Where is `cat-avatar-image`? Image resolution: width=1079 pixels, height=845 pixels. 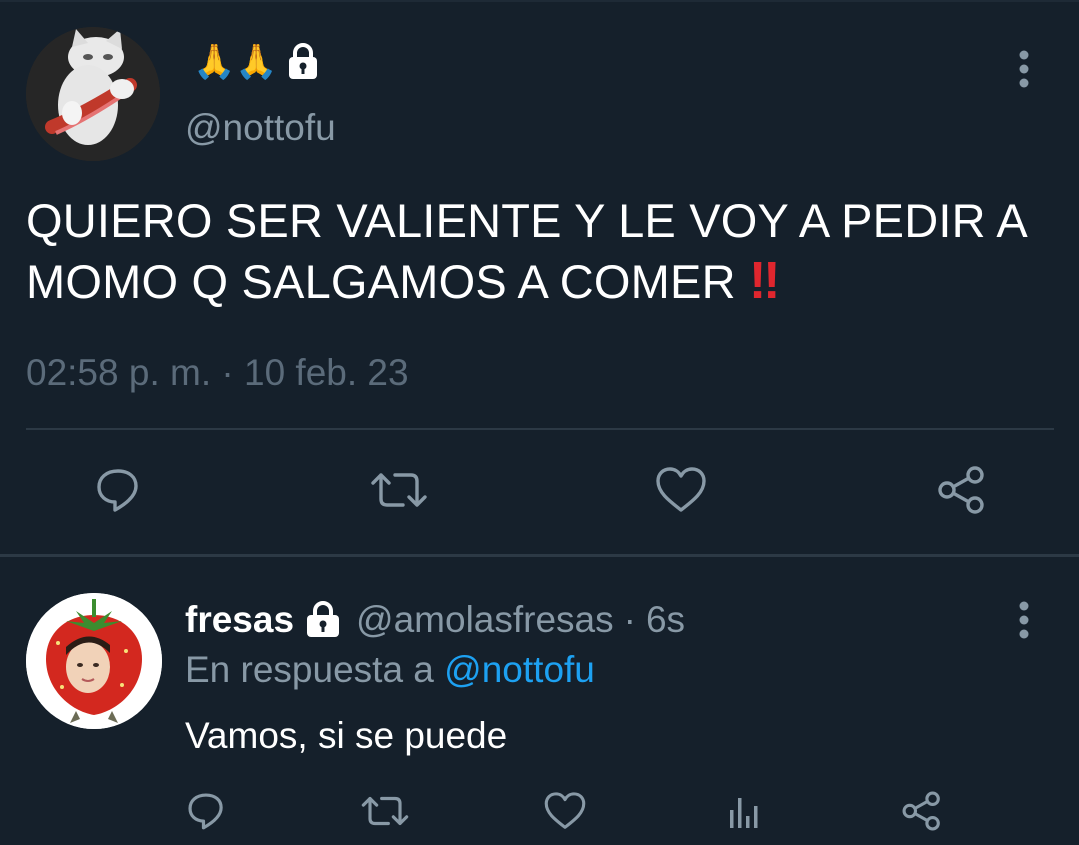
cat-avatar-image is located at coordinates (93, 94).